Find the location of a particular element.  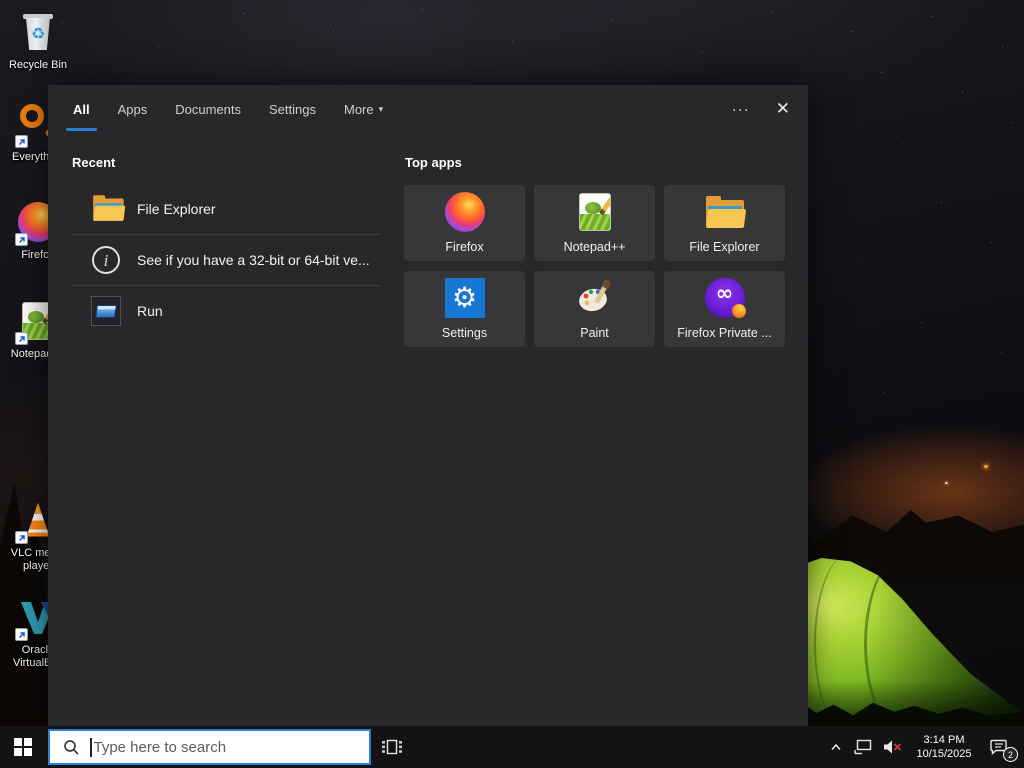

more-options-button: ··· is located at coordinates (741, 109).